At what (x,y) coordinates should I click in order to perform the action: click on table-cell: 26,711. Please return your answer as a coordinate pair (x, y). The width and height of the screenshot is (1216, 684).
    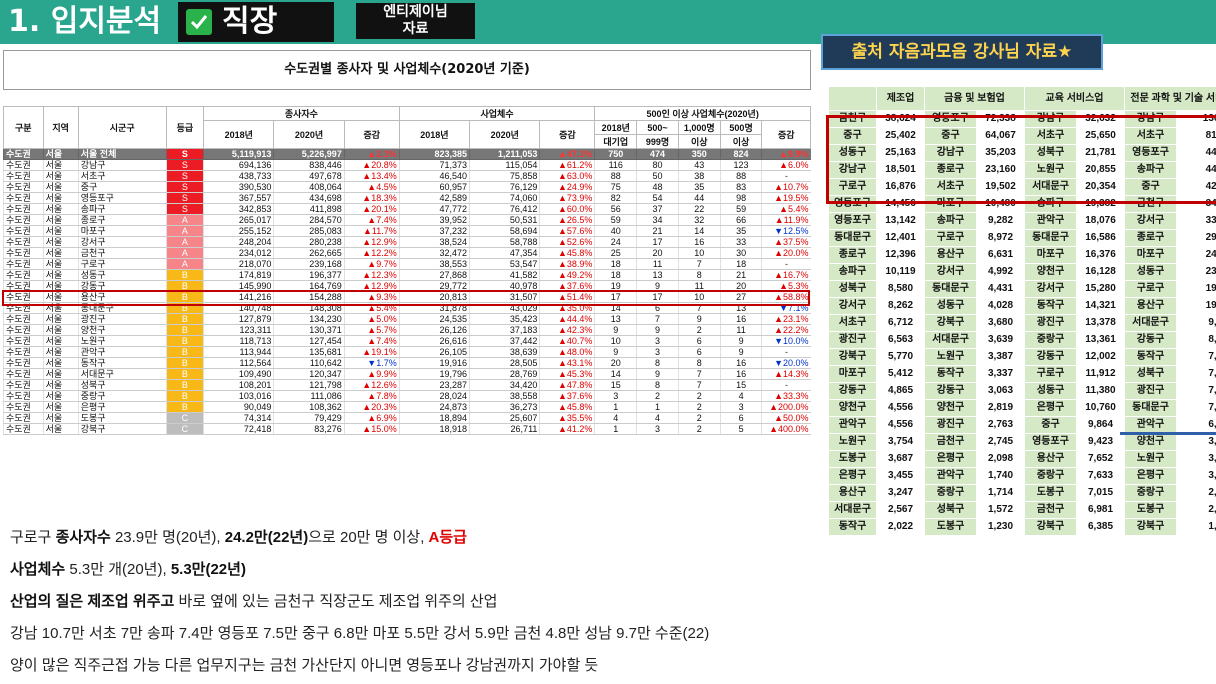
    Looking at the image, I should click on (504, 429).